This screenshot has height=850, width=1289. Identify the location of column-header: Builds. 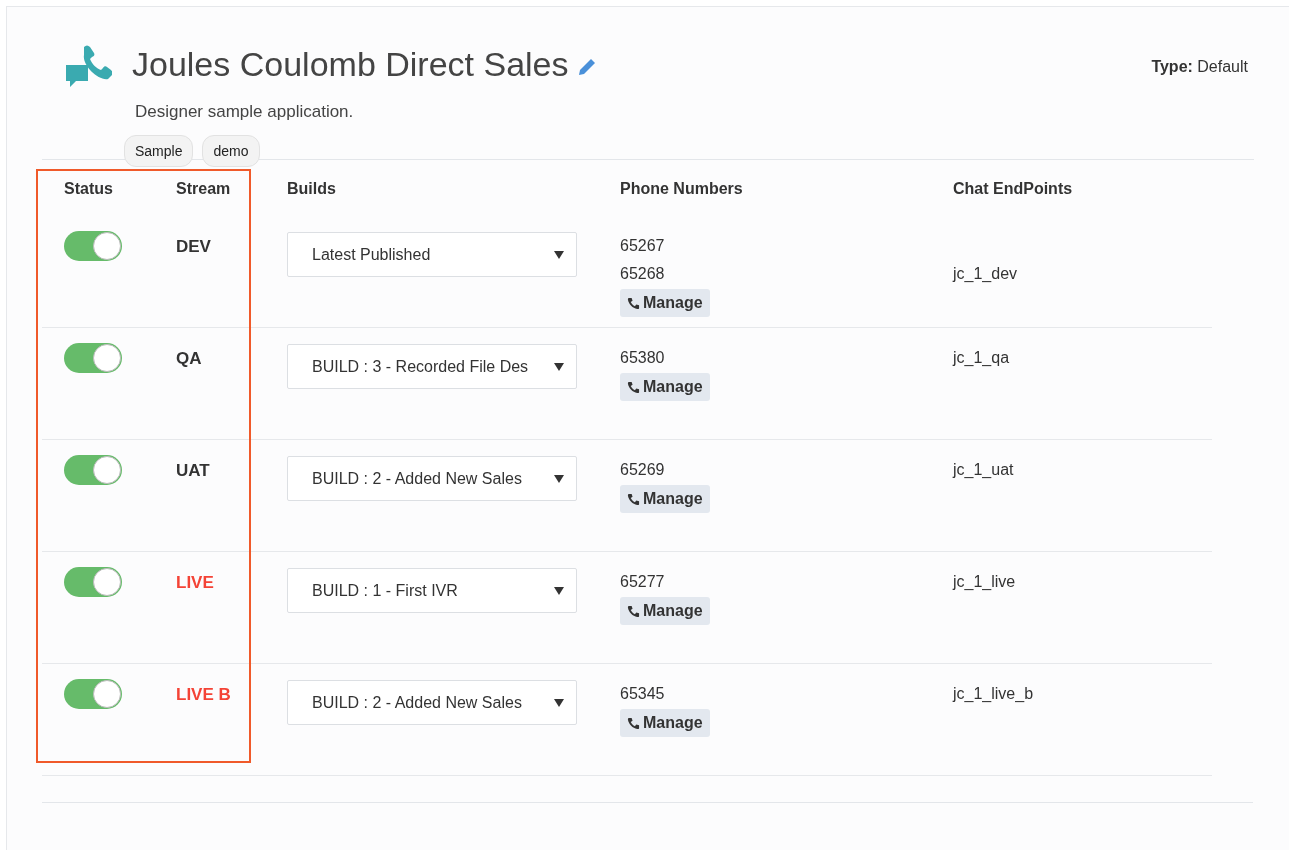
(312, 189).